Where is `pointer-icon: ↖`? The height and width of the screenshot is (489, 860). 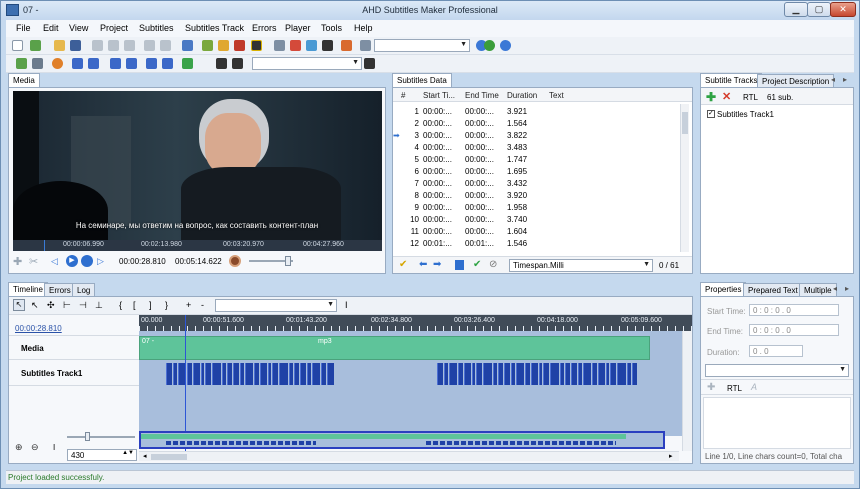 pointer-icon: ↖ is located at coordinates (35, 305).